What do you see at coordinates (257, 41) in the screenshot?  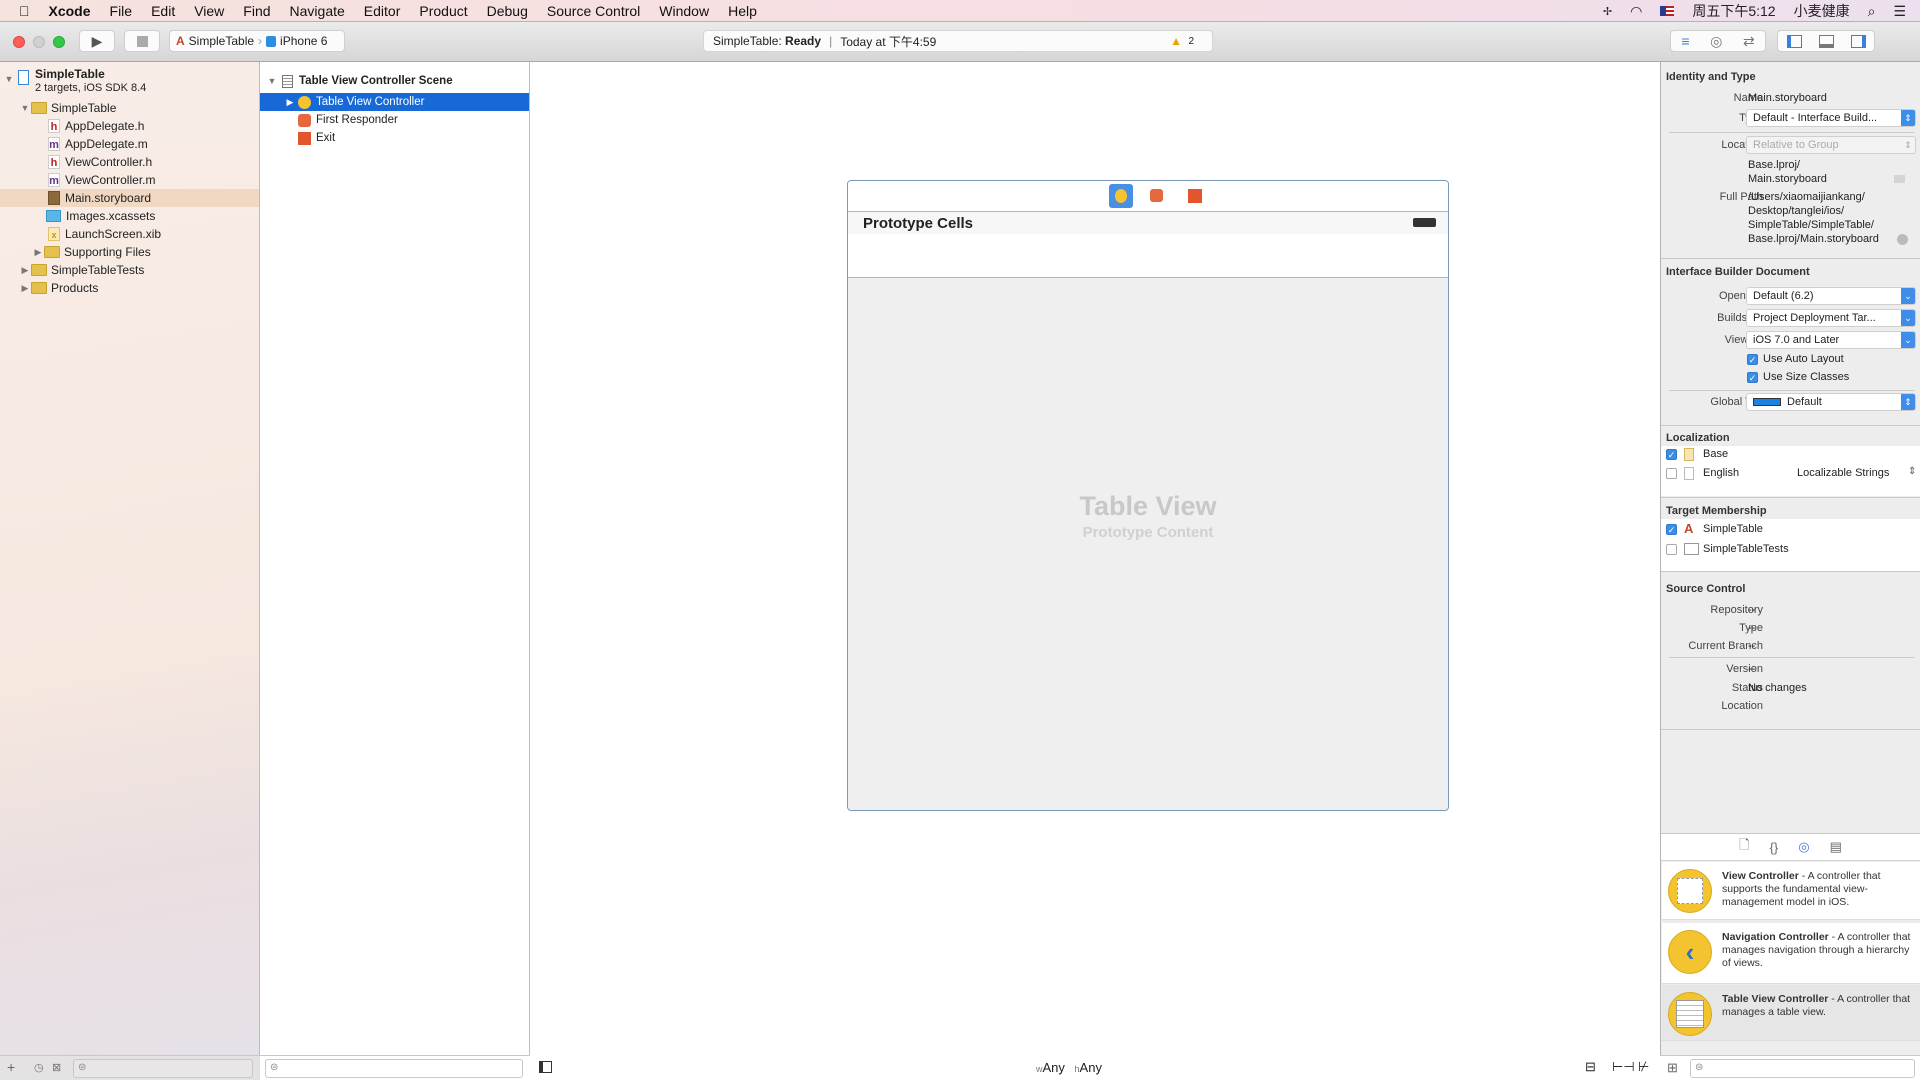 I see `scheme-selector: A SimpleTable › iPhone 6` at bounding box center [257, 41].